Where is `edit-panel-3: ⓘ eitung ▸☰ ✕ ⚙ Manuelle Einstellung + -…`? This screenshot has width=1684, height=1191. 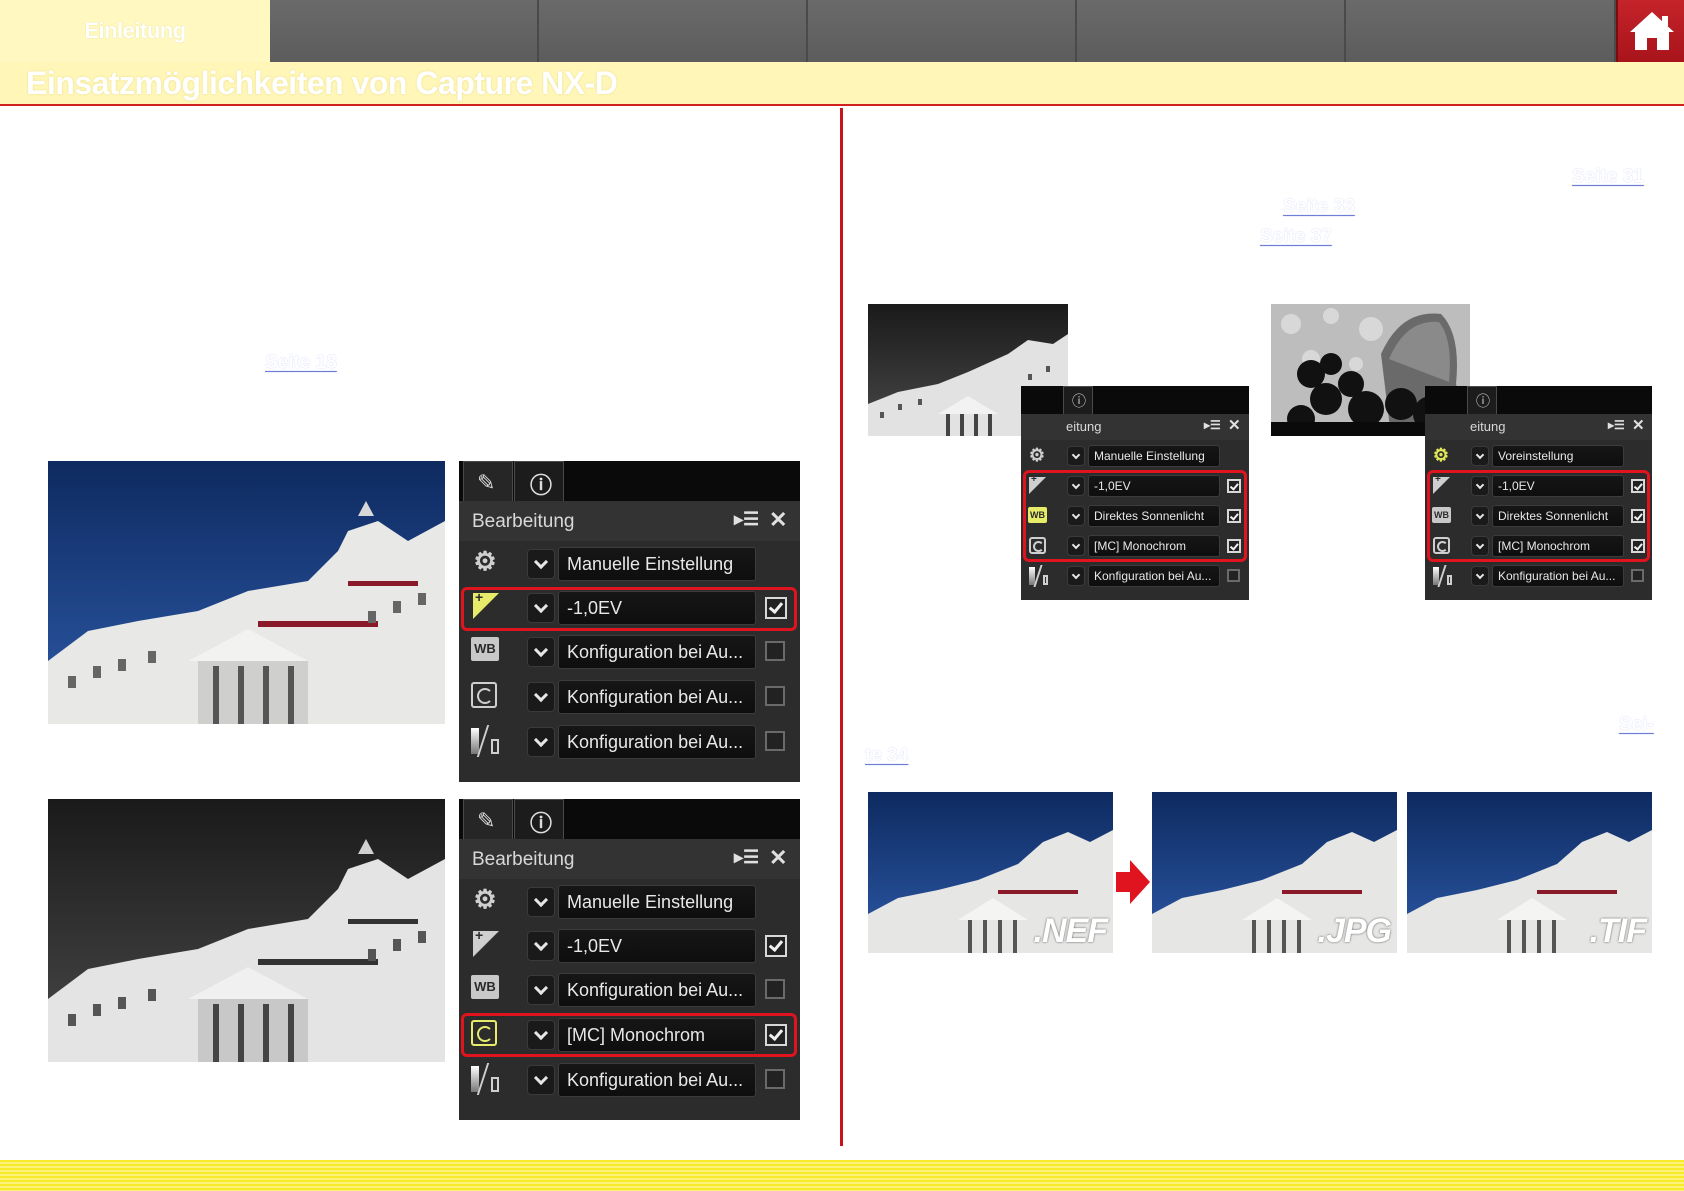
edit-panel-3: ⓘ eitung ▸☰ ✕ ⚙ Manuelle Einstellung + -… is located at coordinates (1135, 493).